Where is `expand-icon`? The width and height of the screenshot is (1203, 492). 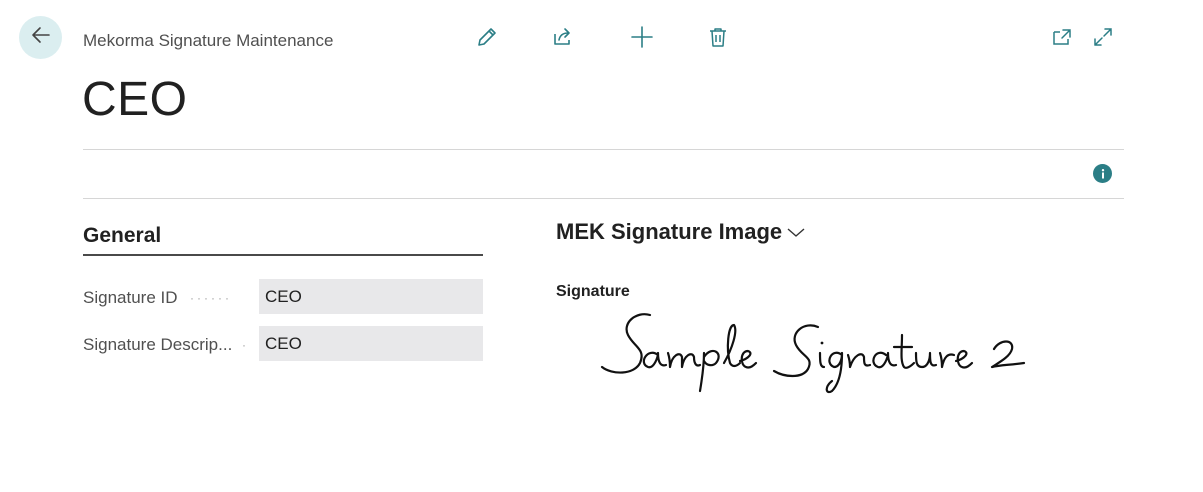 expand-icon is located at coordinates (1103, 39).